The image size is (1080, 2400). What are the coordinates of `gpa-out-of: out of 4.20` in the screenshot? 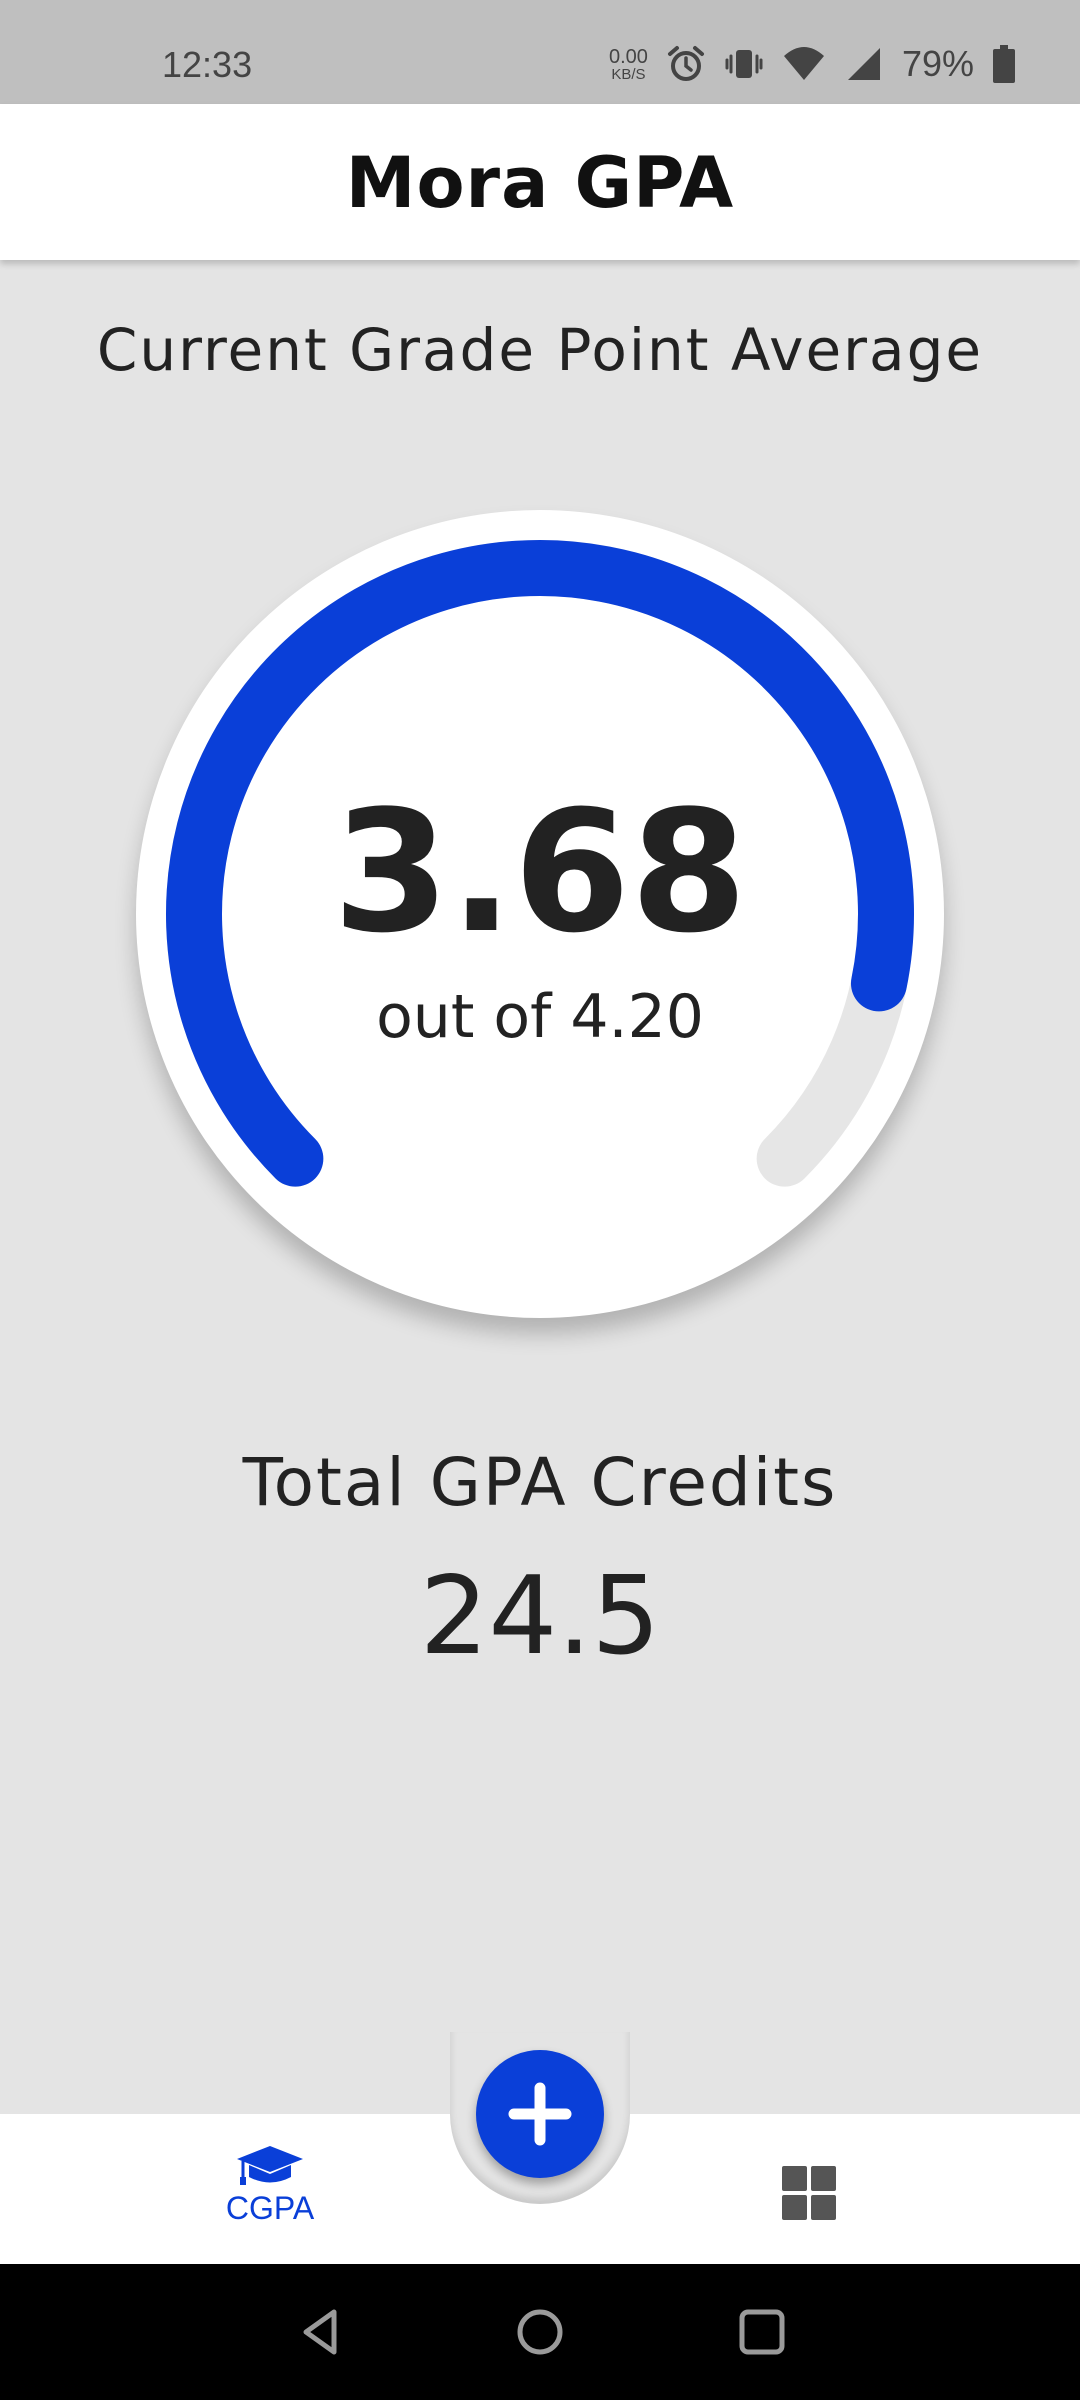 It's located at (540, 1017).